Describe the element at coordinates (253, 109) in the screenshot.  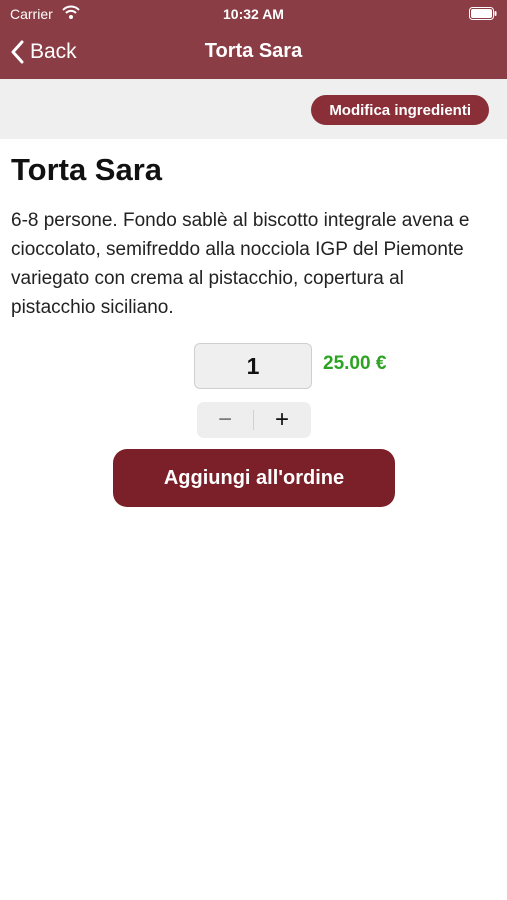
I see `toolbar: Modifica ingredienti` at that location.